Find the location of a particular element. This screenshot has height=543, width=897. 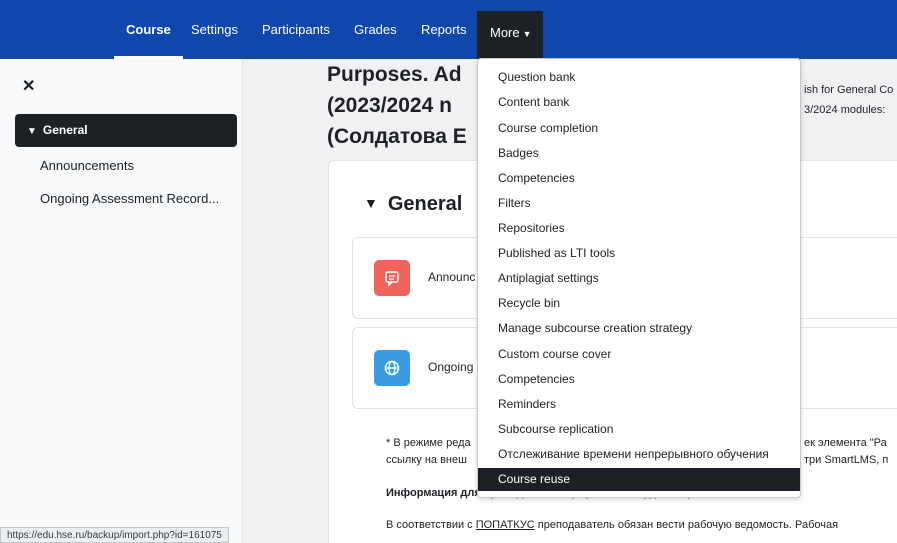

course-description-text: 3/2024 modules: is located at coordinates (845, 110).